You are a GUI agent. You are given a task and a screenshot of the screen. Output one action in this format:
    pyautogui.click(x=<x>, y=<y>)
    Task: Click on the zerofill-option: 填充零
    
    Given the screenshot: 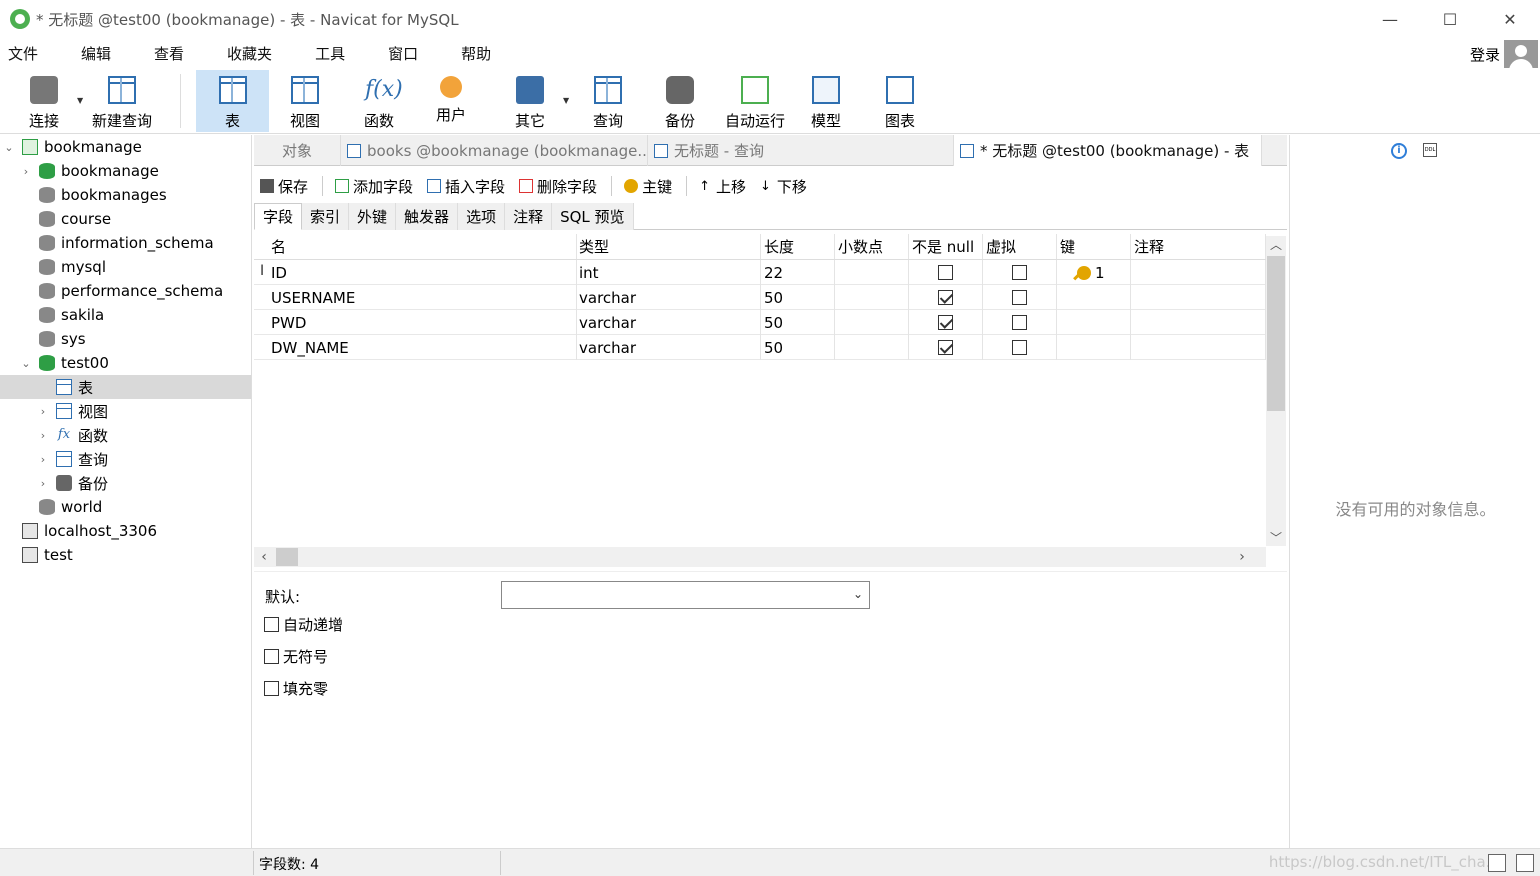 What is the action you would take?
    pyautogui.click(x=296, y=688)
    